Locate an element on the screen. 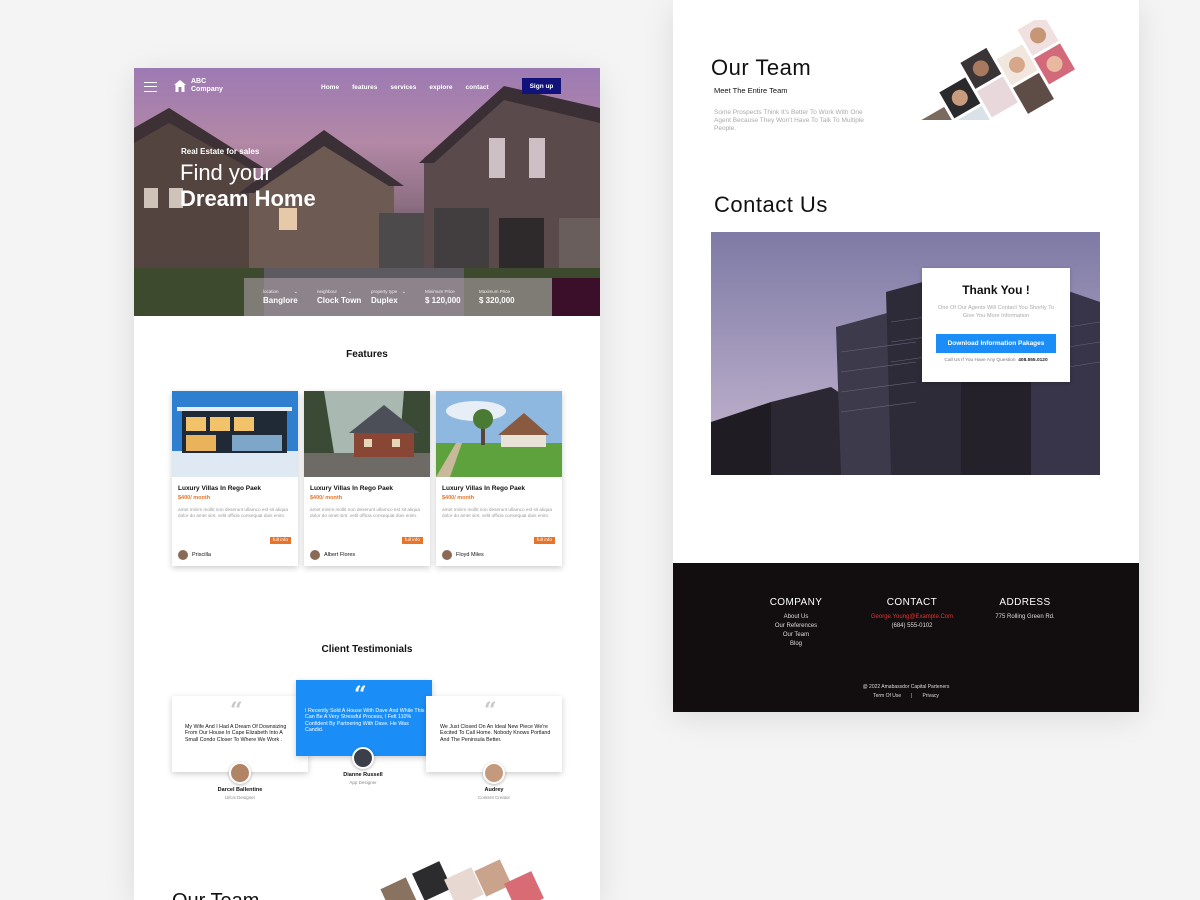  footer-link-references: Our References is located at coordinates (796, 626).